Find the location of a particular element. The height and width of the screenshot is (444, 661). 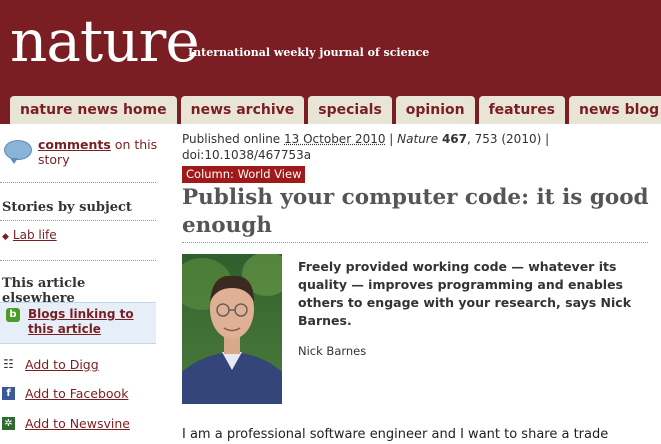

tab-news-blog: news blog is located at coordinates (615, 110).